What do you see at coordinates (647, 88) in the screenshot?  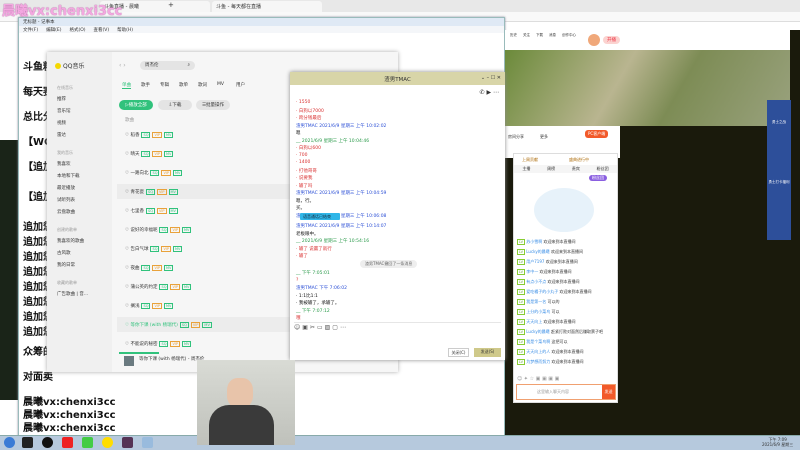 I see `stream-video` at bounding box center [647, 88].